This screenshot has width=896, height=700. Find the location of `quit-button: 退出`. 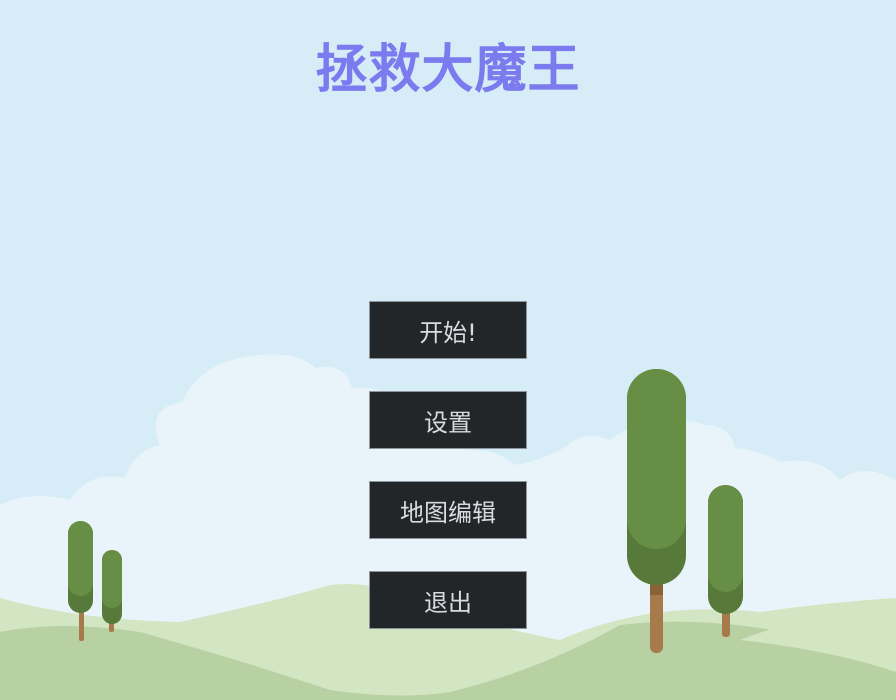

quit-button: 退出 is located at coordinates (448, 600).